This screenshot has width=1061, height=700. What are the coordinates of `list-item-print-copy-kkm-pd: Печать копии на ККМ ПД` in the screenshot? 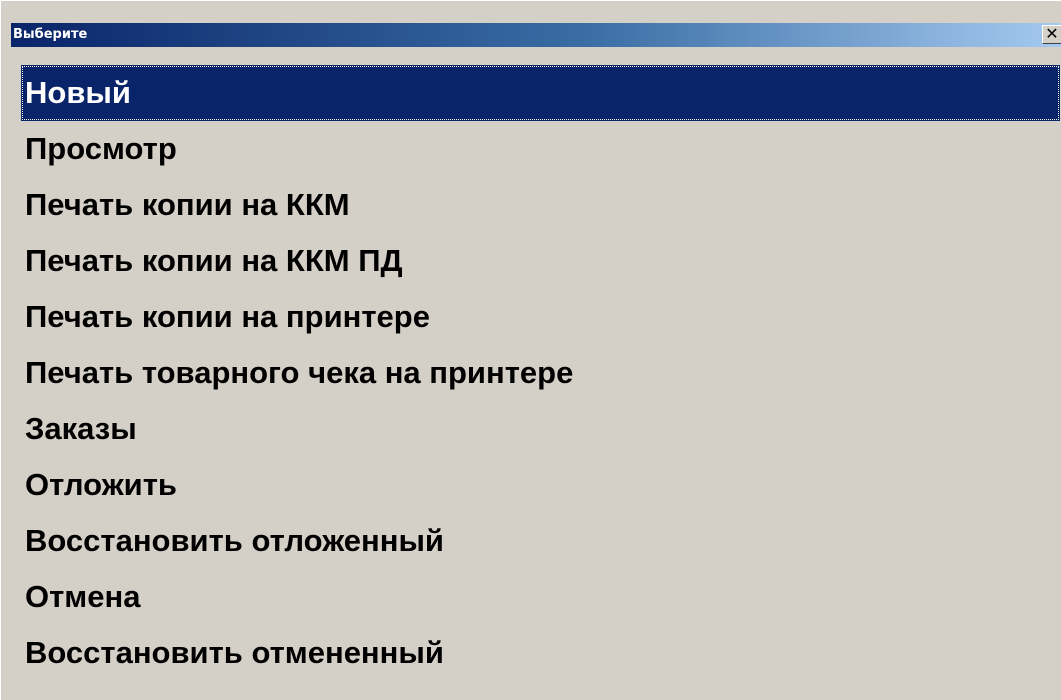 It's located at (541, 261).